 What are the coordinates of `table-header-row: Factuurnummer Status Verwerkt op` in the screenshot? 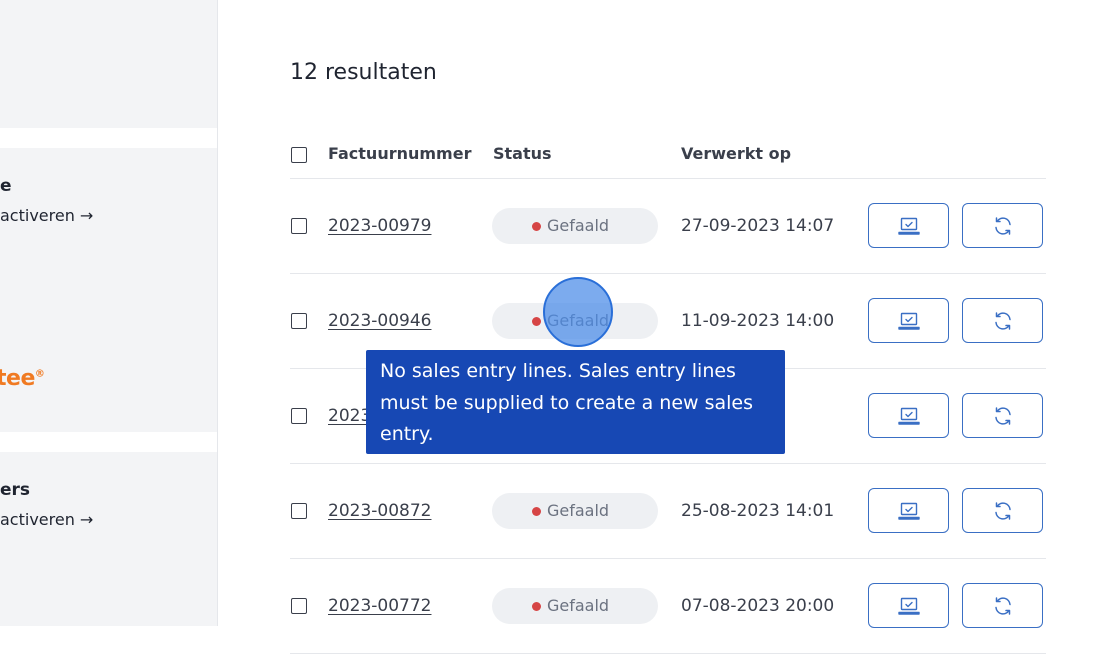 It's located at (668, 154).